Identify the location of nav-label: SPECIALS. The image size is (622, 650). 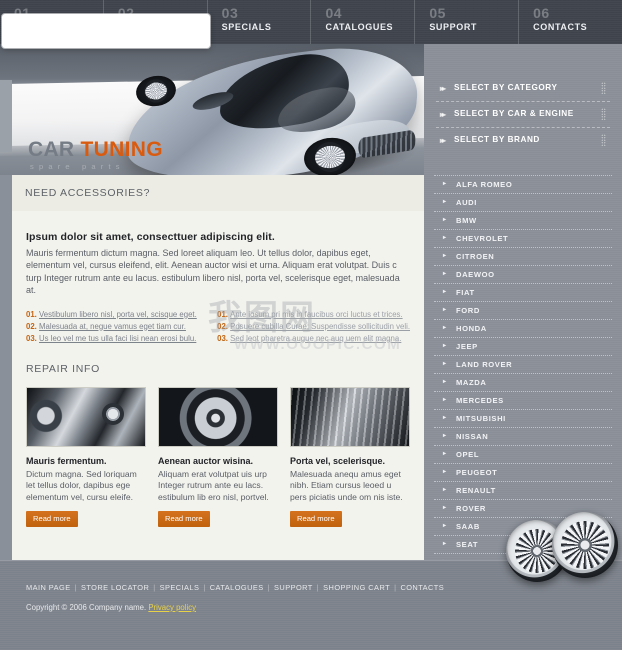
(246, 27).